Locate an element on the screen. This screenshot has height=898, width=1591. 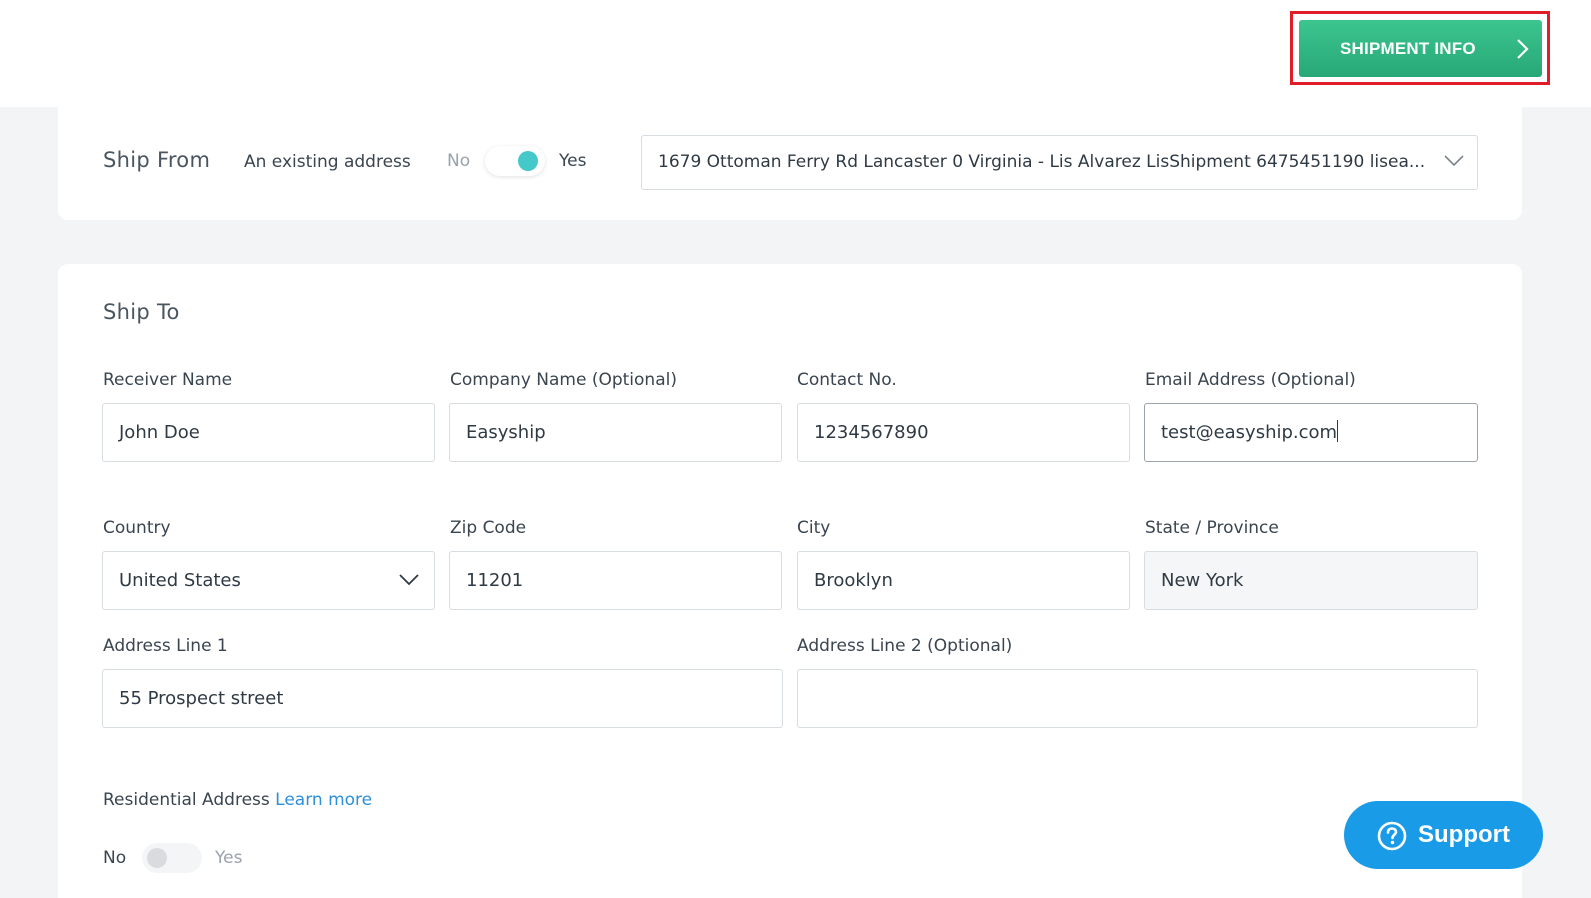
email-input: test@easyship.com is located at coordinates (1311, 432).